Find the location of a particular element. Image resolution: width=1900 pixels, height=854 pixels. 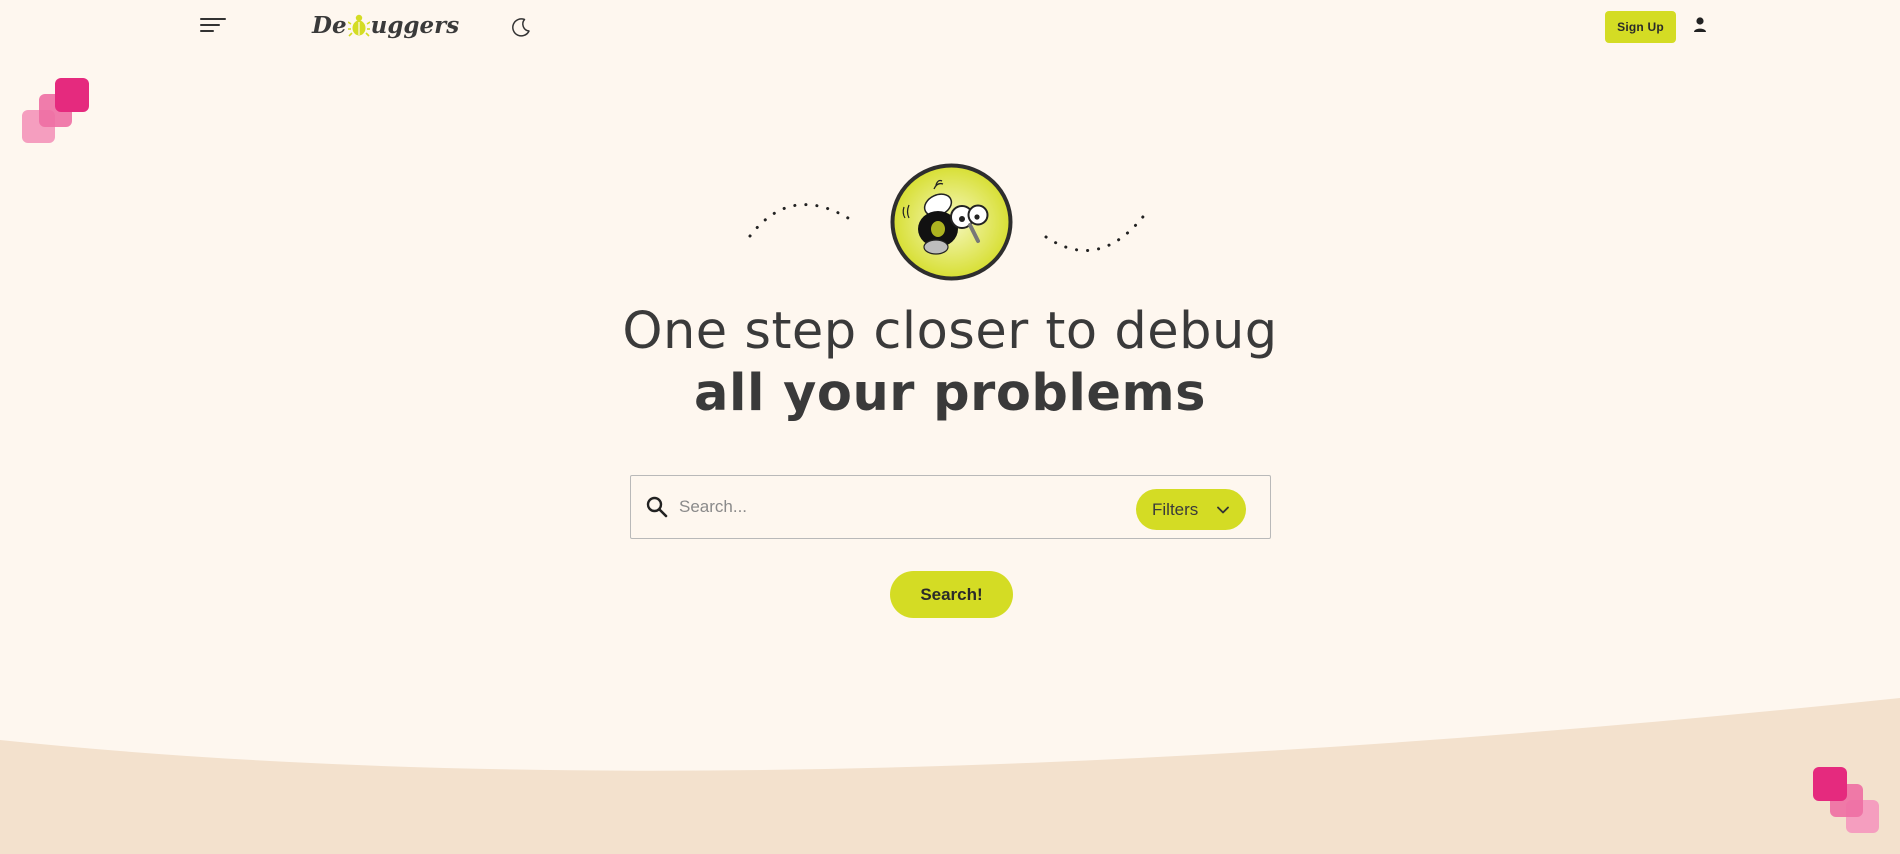

dotted-arc-right is located at coordinates (1096, 231).